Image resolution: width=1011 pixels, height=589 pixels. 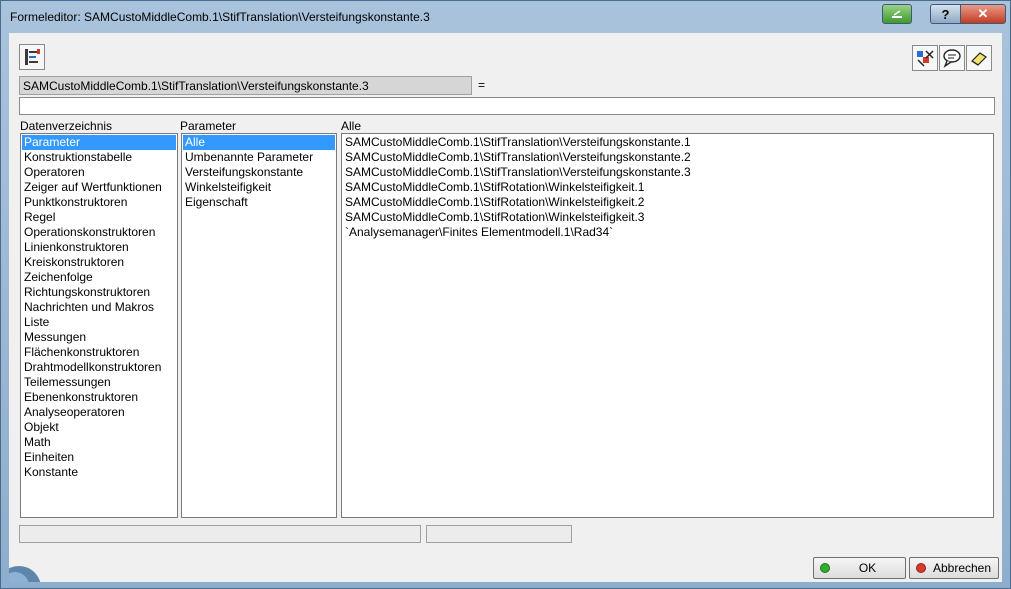 I want to click on eraser-icon, so click(x=979, y=58).